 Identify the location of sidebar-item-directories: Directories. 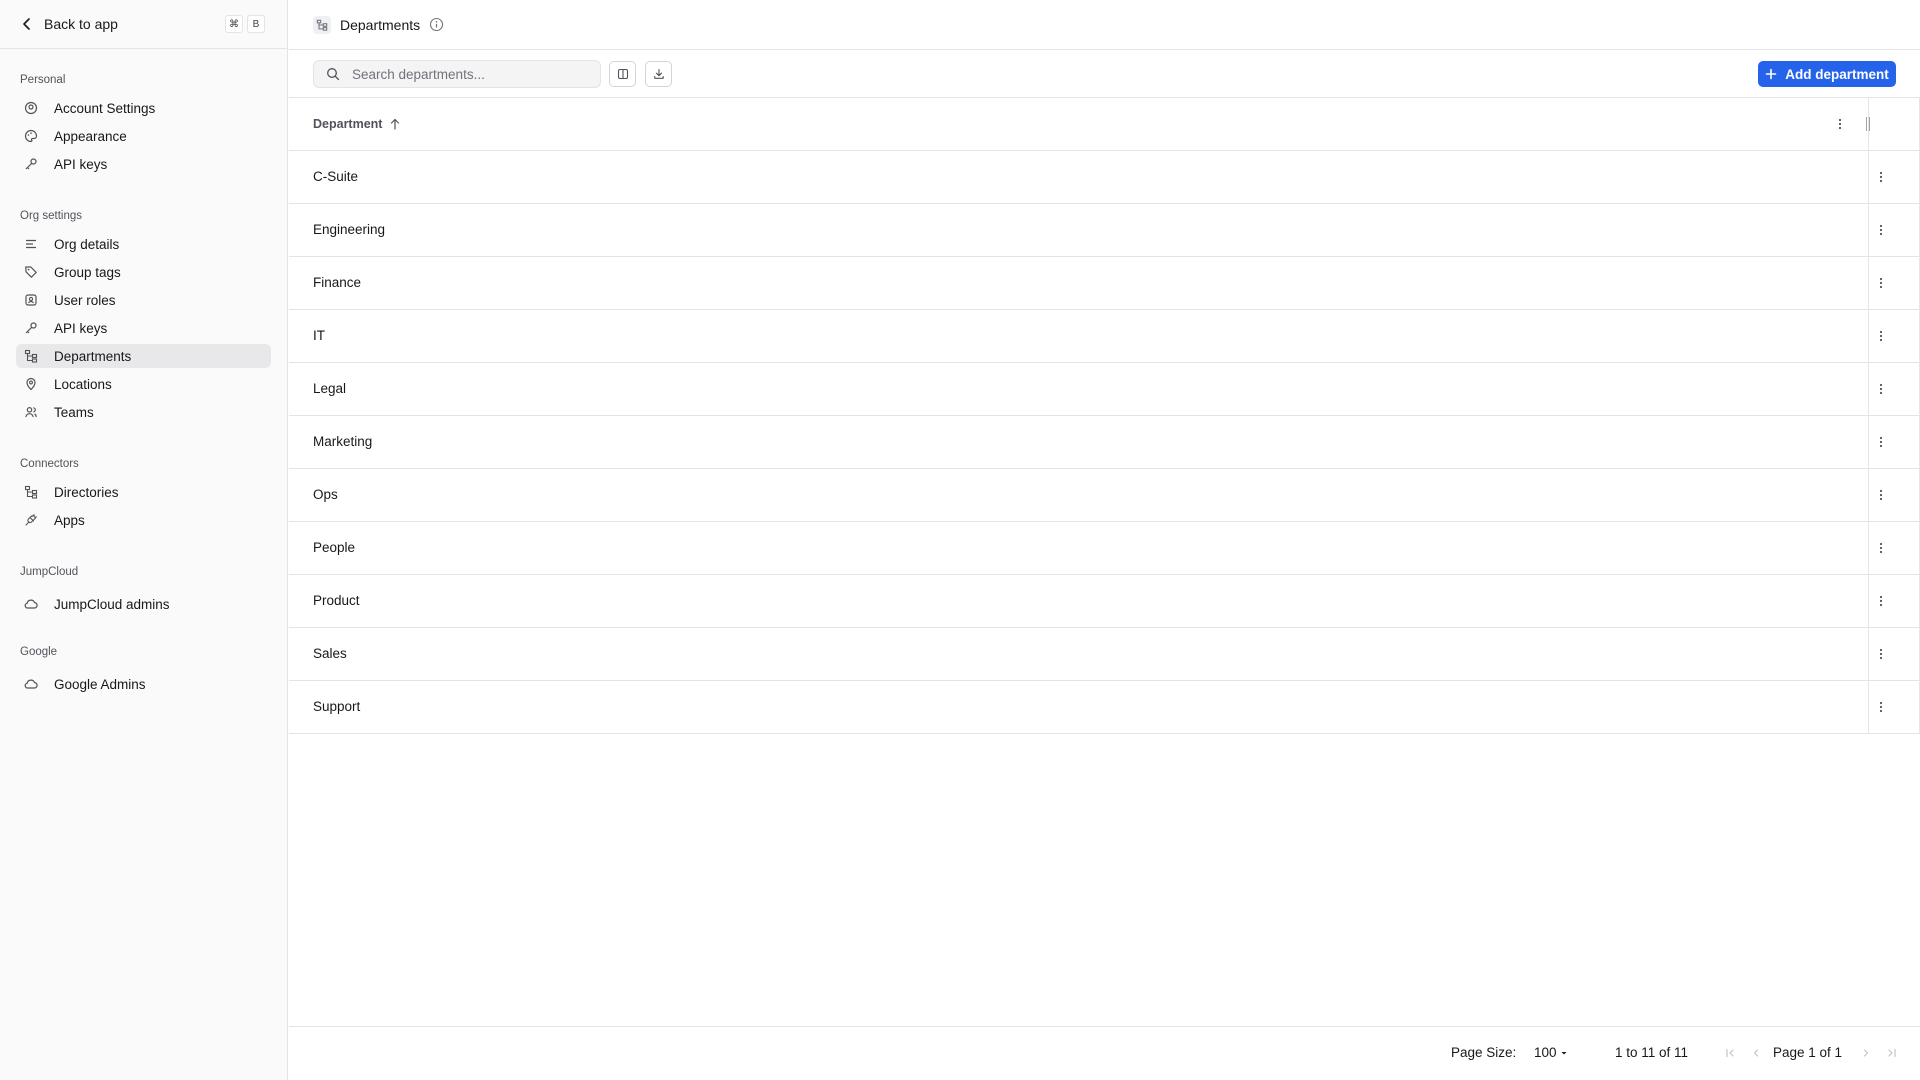
(143, 492).